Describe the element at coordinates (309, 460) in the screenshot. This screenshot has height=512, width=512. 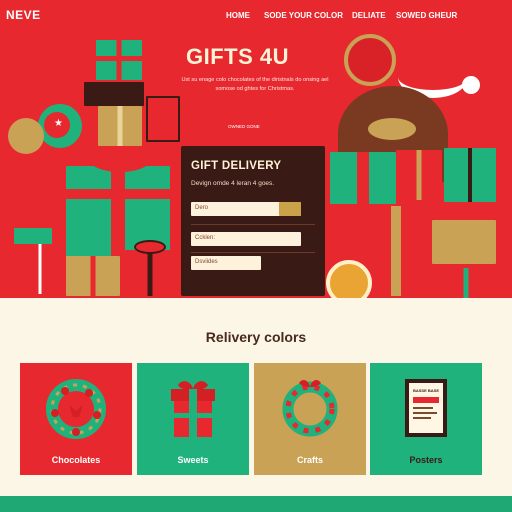
I see `tile-label: Crafts` at that location.